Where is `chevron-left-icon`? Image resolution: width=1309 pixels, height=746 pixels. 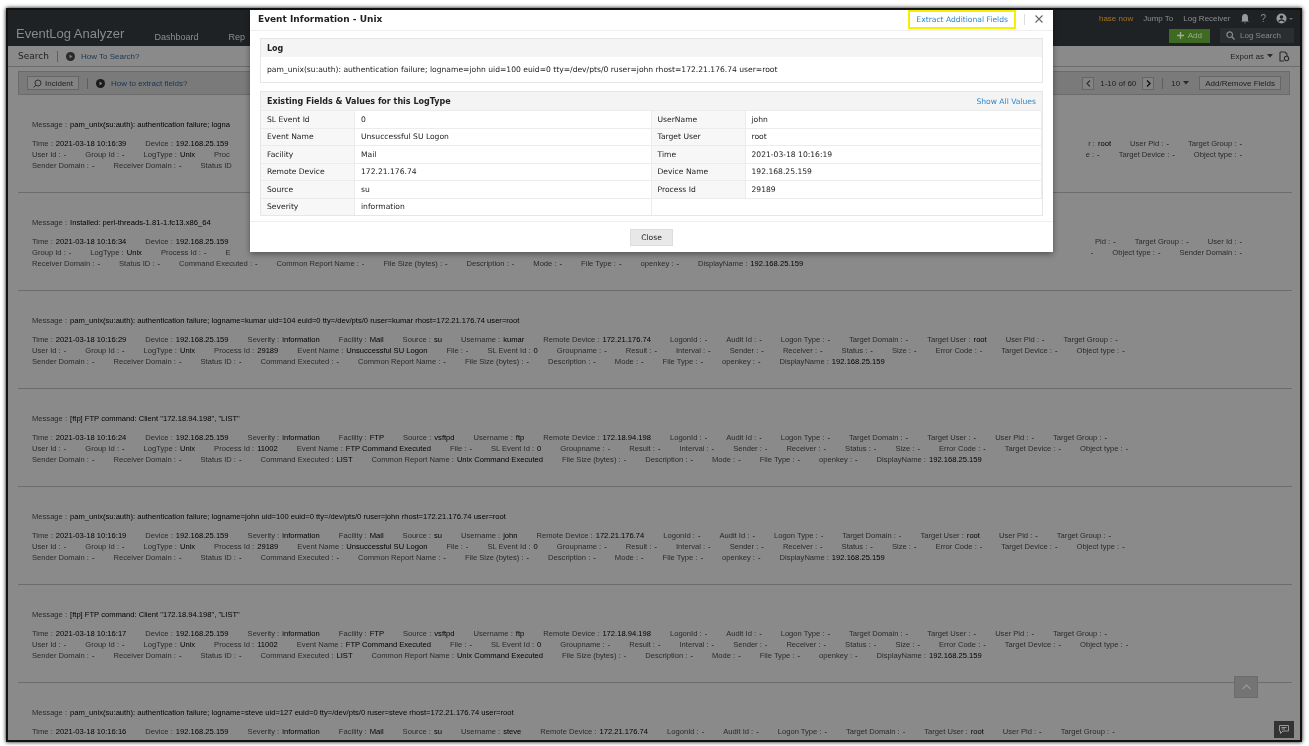
chevron-left-icon is located at coordinates (1088, 83).